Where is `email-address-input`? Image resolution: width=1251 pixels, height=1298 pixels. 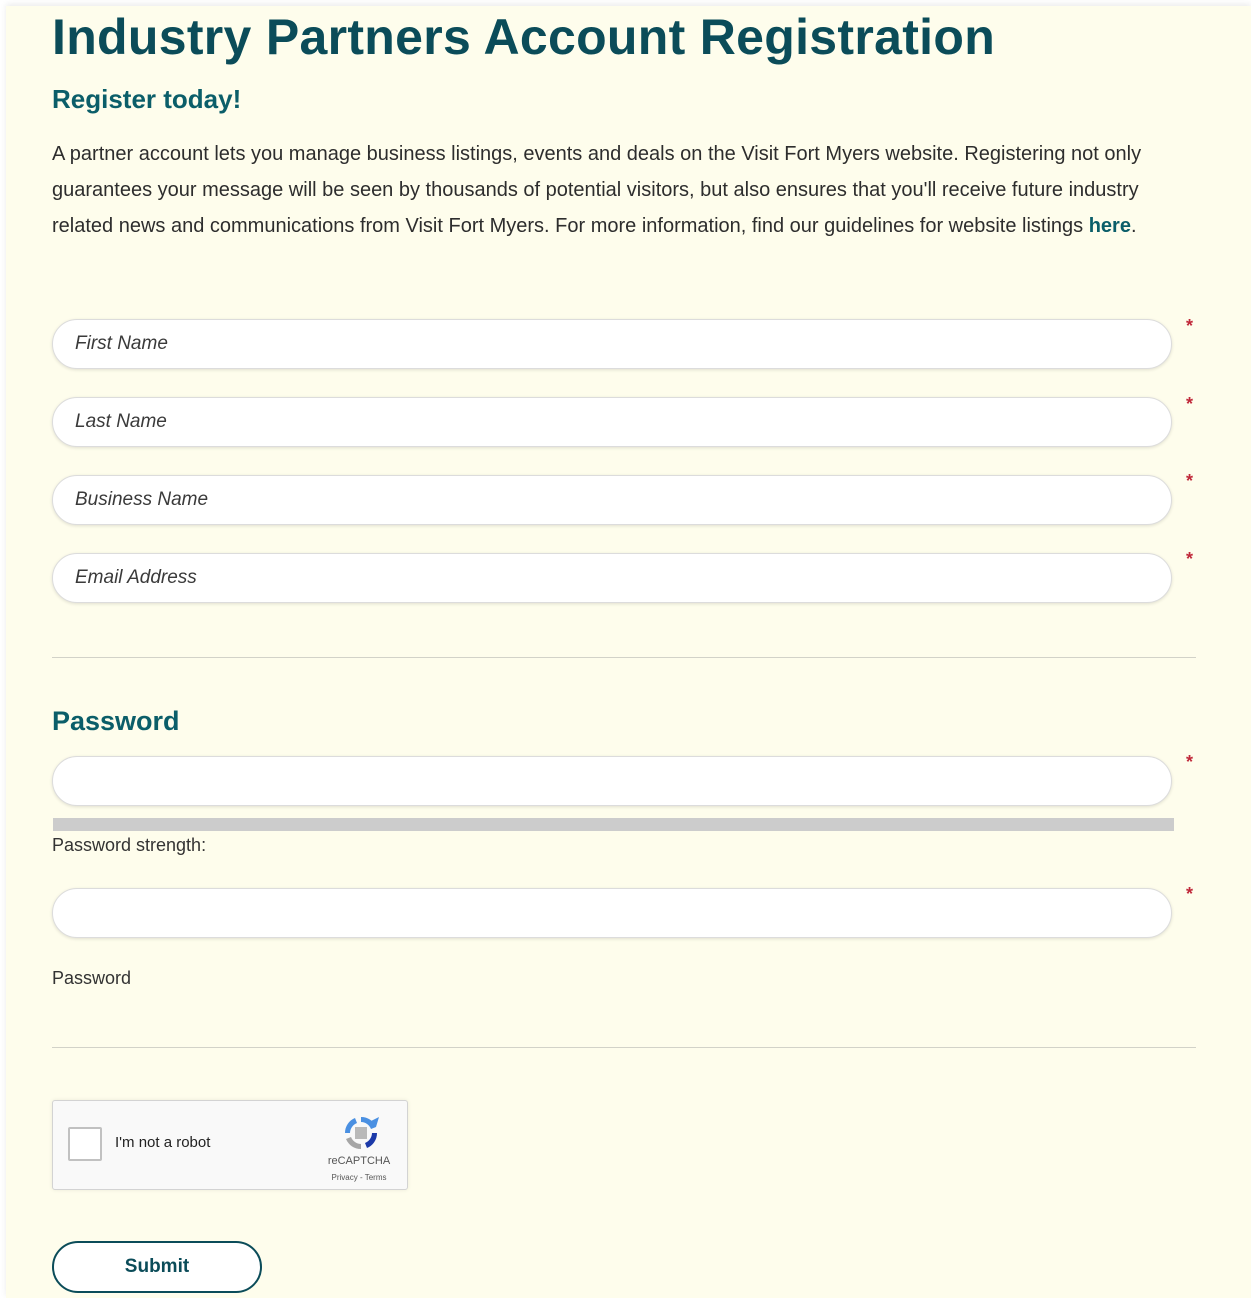
email-address-input is located at coordinates (612, 578).